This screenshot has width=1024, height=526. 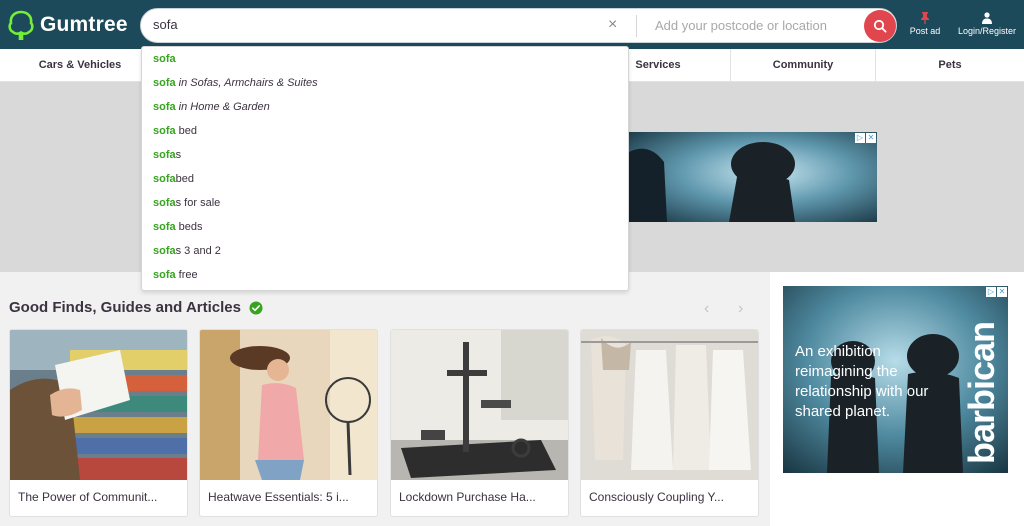 I want to click on gumtree-logo: Gumtree, so click(x=68, y=25).